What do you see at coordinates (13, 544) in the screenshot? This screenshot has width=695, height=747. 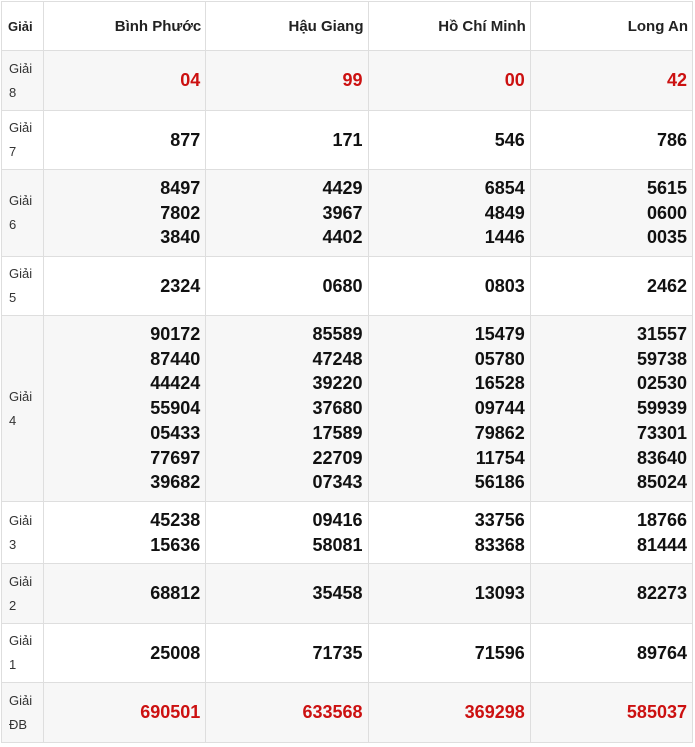 I see `prize-label-rank: 3` at bounding box center [13, 544].